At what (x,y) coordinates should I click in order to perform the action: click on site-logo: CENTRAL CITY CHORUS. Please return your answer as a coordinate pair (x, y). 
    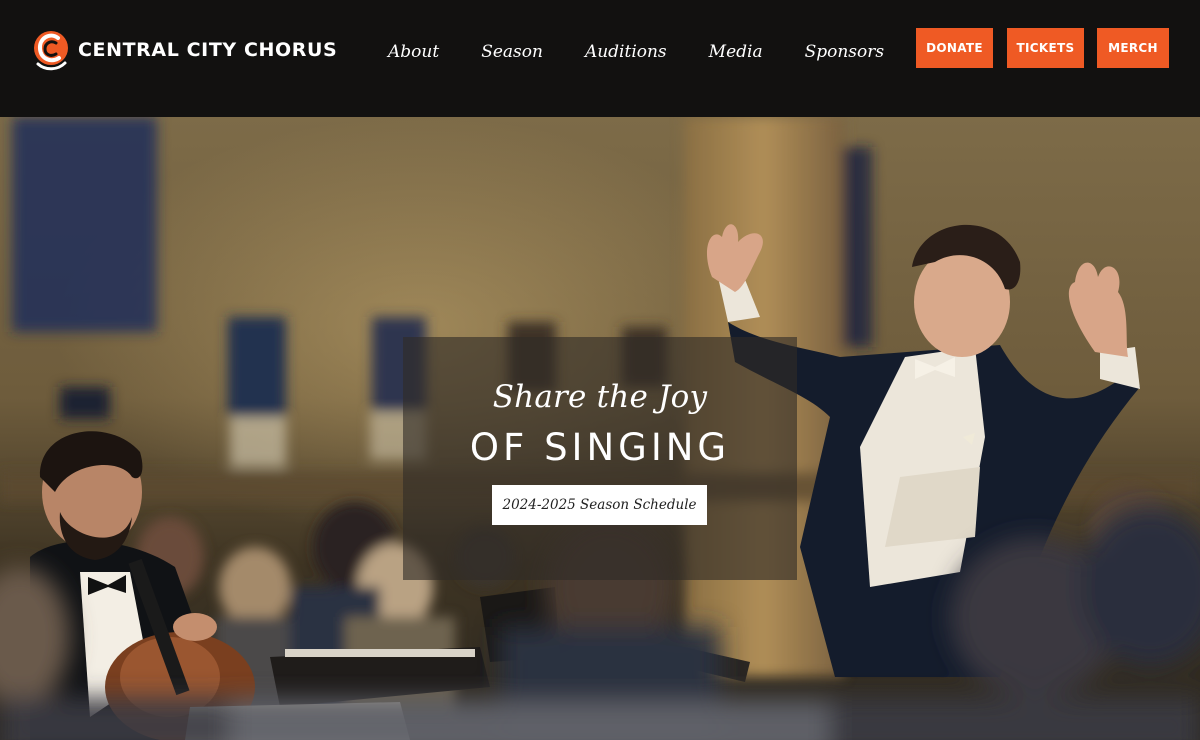
    Looking at the image, I should click on (184, 50).